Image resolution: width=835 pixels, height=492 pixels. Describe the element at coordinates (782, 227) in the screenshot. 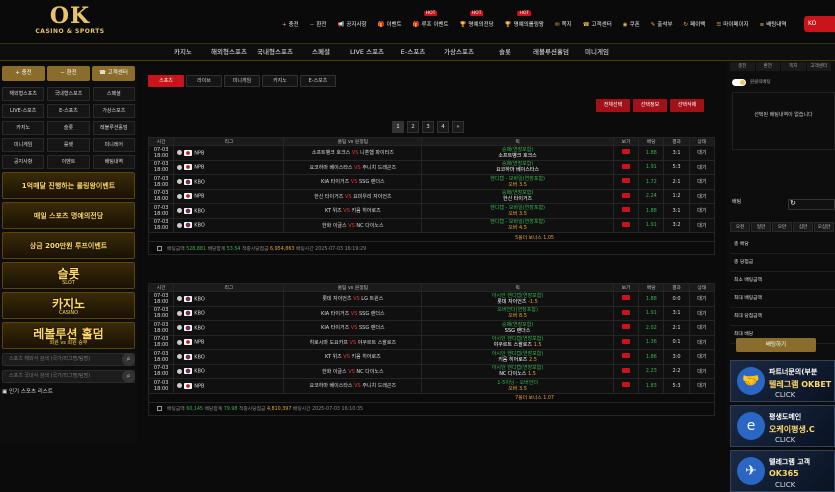

I see `amount-chip: 오만` at that location.